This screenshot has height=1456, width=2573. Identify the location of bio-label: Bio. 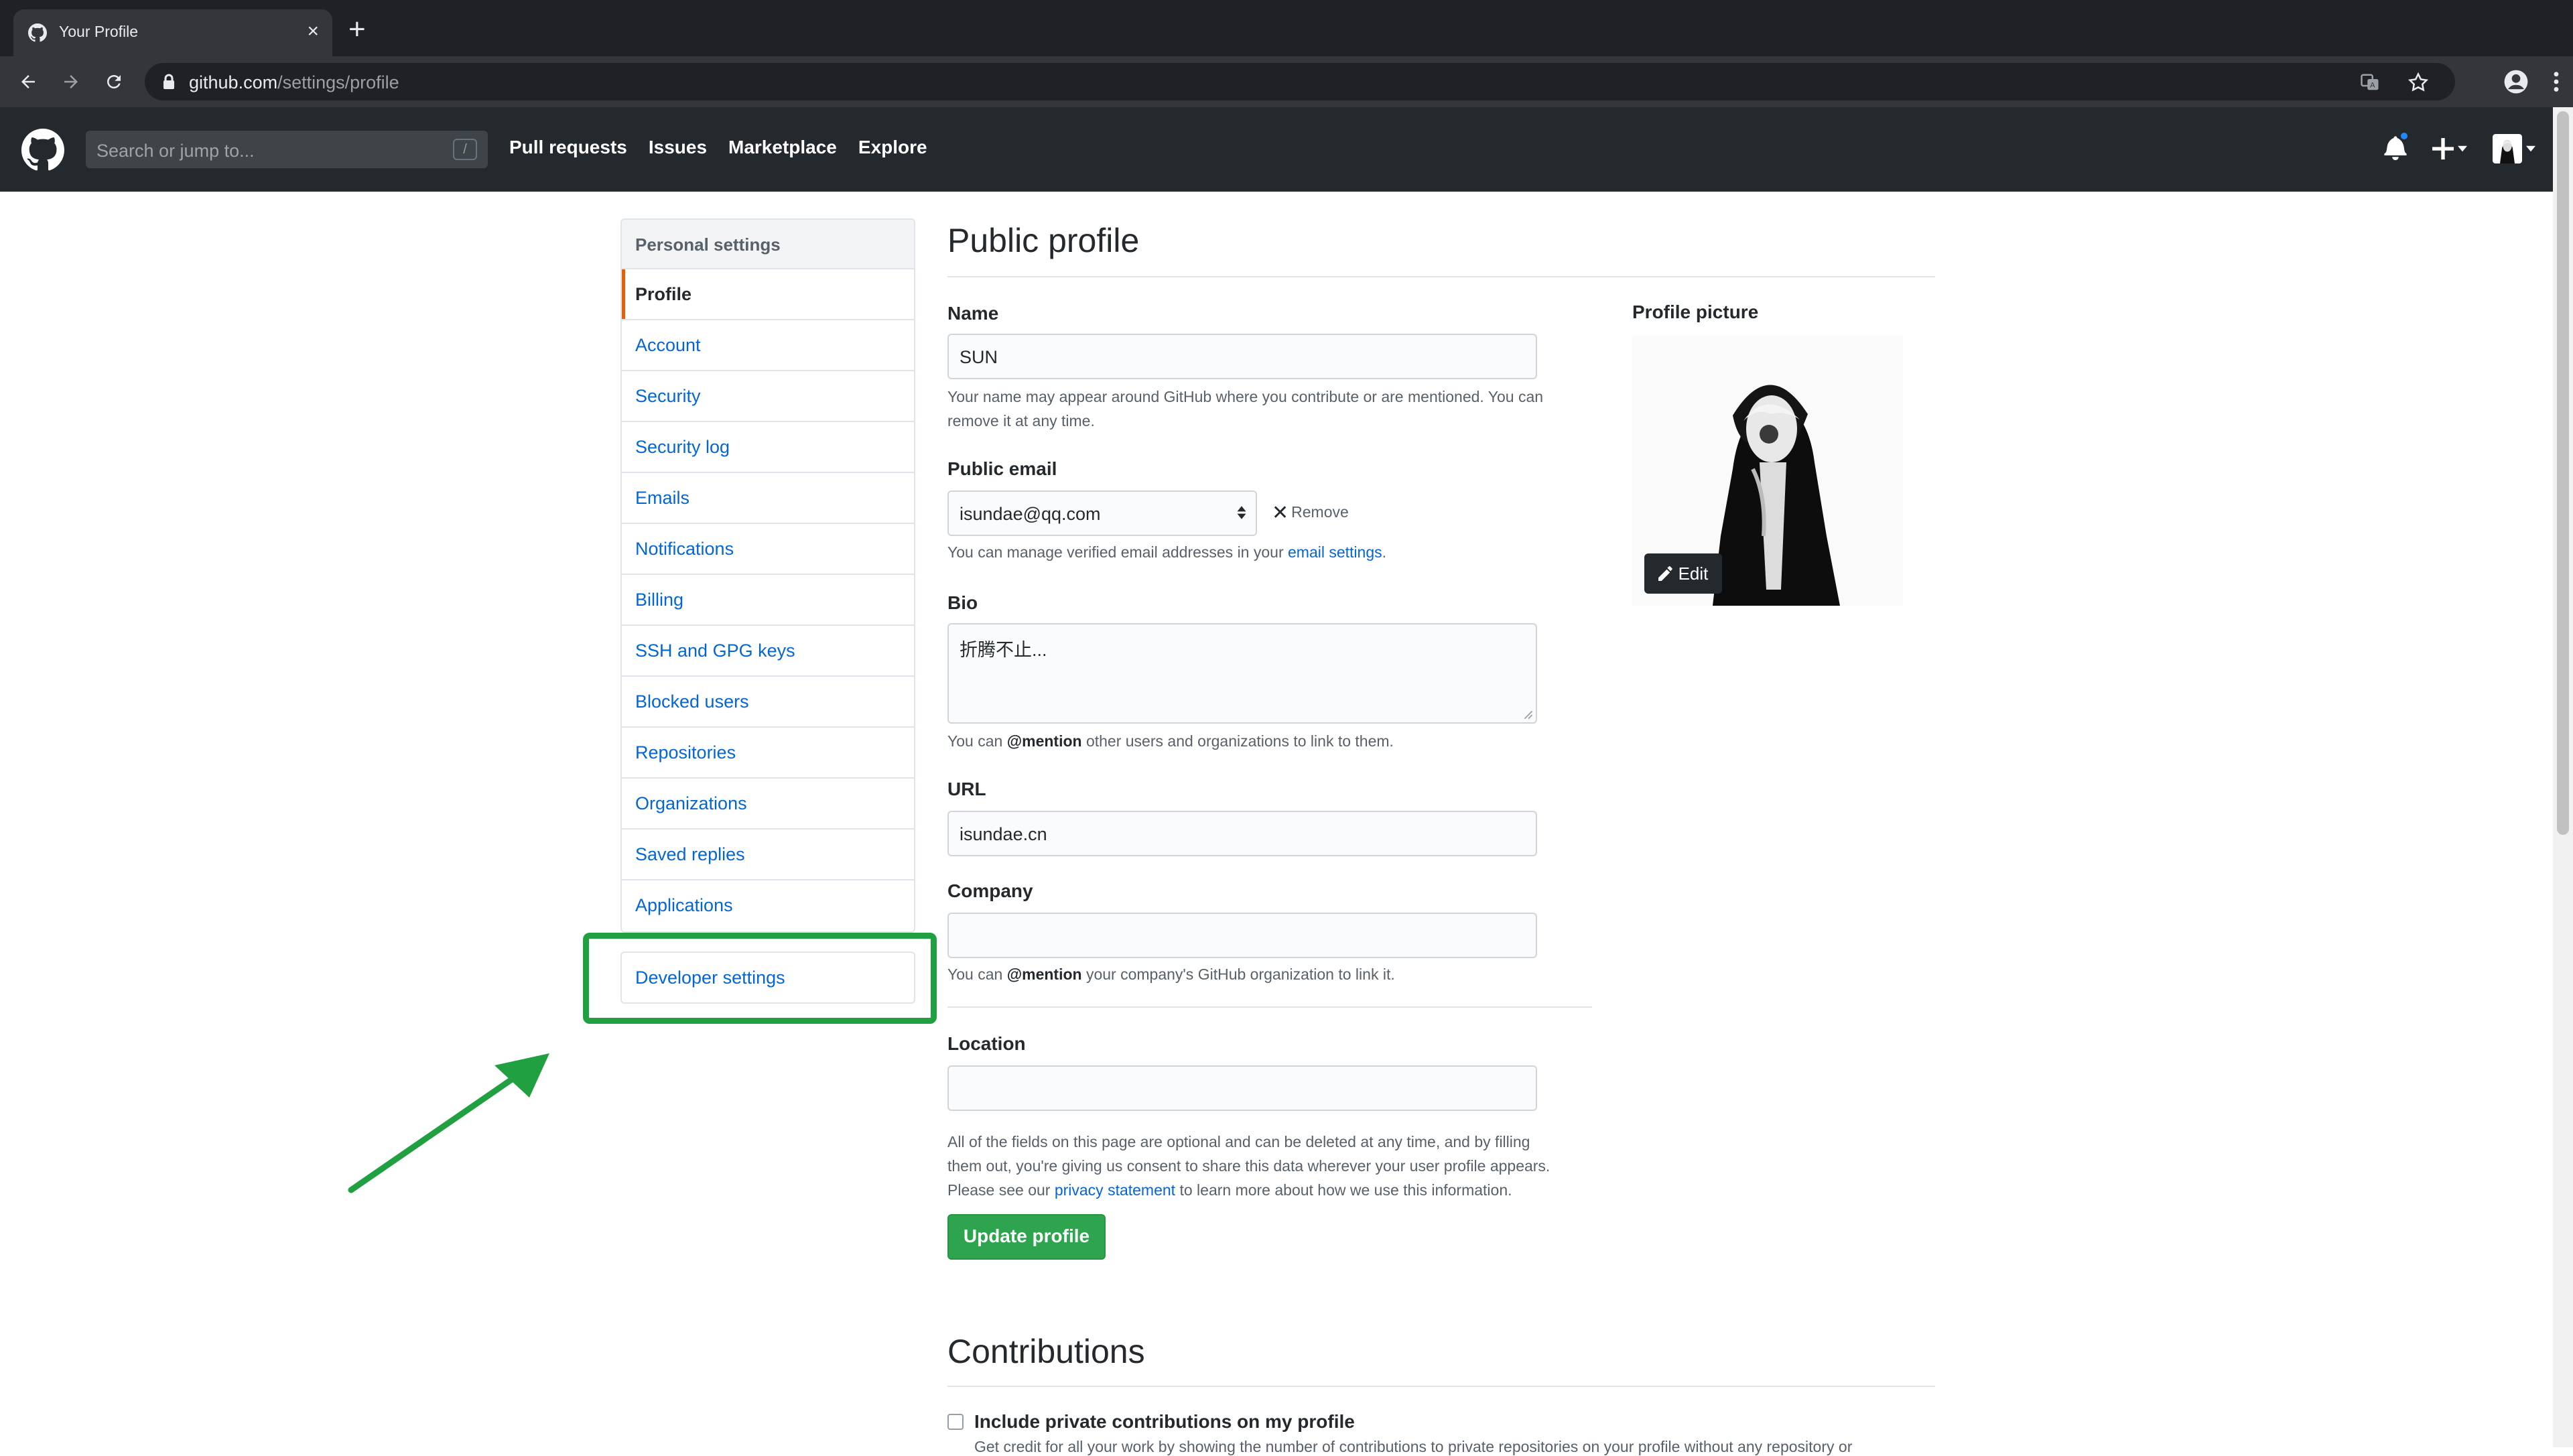
(962, 602).